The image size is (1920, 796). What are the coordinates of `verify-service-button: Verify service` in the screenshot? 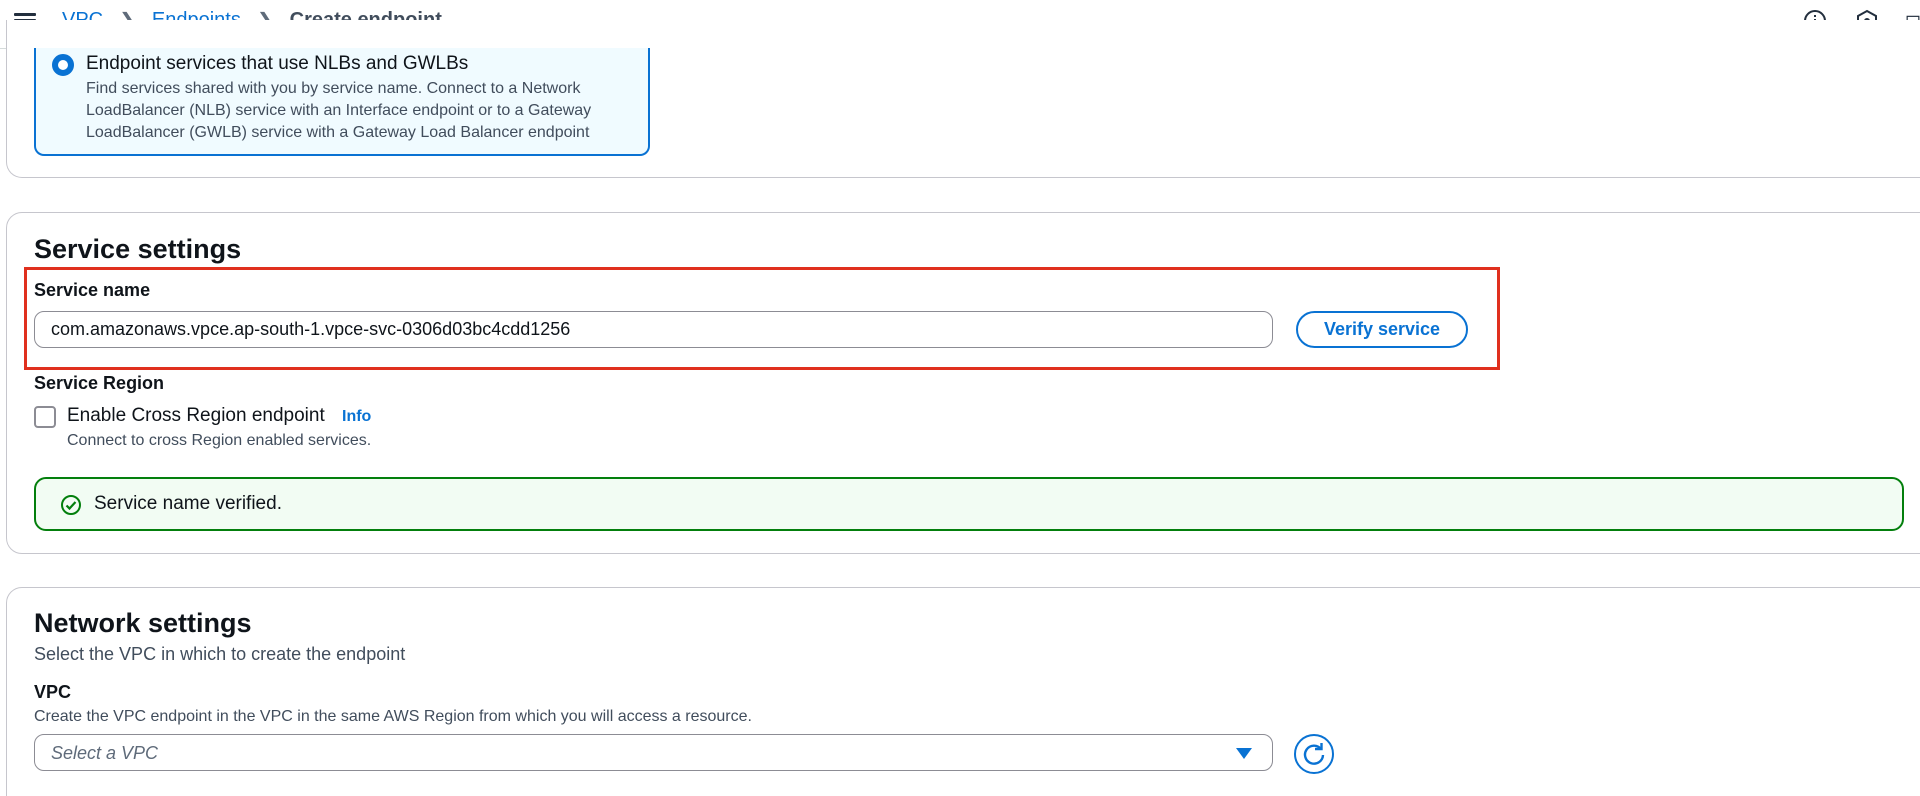 It's located at (1382, 329).